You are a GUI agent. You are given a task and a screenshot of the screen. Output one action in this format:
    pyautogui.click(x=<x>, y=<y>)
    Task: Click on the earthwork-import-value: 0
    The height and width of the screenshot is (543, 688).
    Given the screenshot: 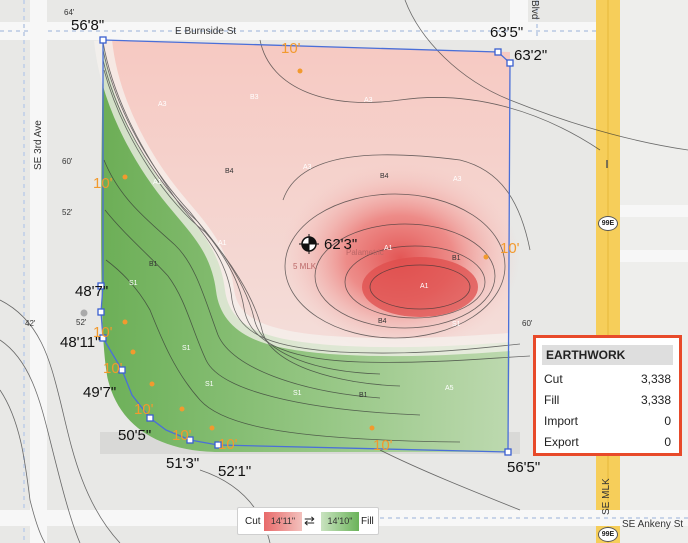 What is the action you would take?
    pyautogui.click(x=667, y=421)
    